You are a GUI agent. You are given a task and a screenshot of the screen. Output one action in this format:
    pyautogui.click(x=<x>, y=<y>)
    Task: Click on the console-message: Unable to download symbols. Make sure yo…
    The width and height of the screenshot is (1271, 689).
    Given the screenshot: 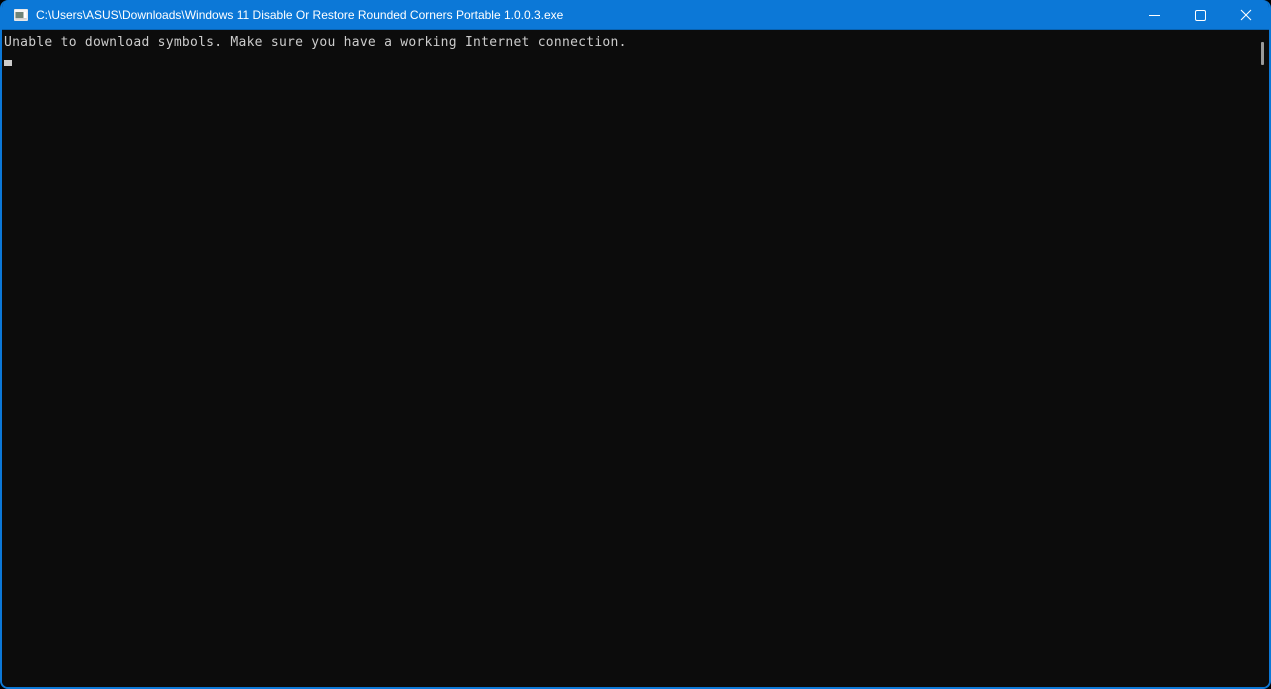 What is the action you would take?
    pyautogui.click(x=315, y=42)
    